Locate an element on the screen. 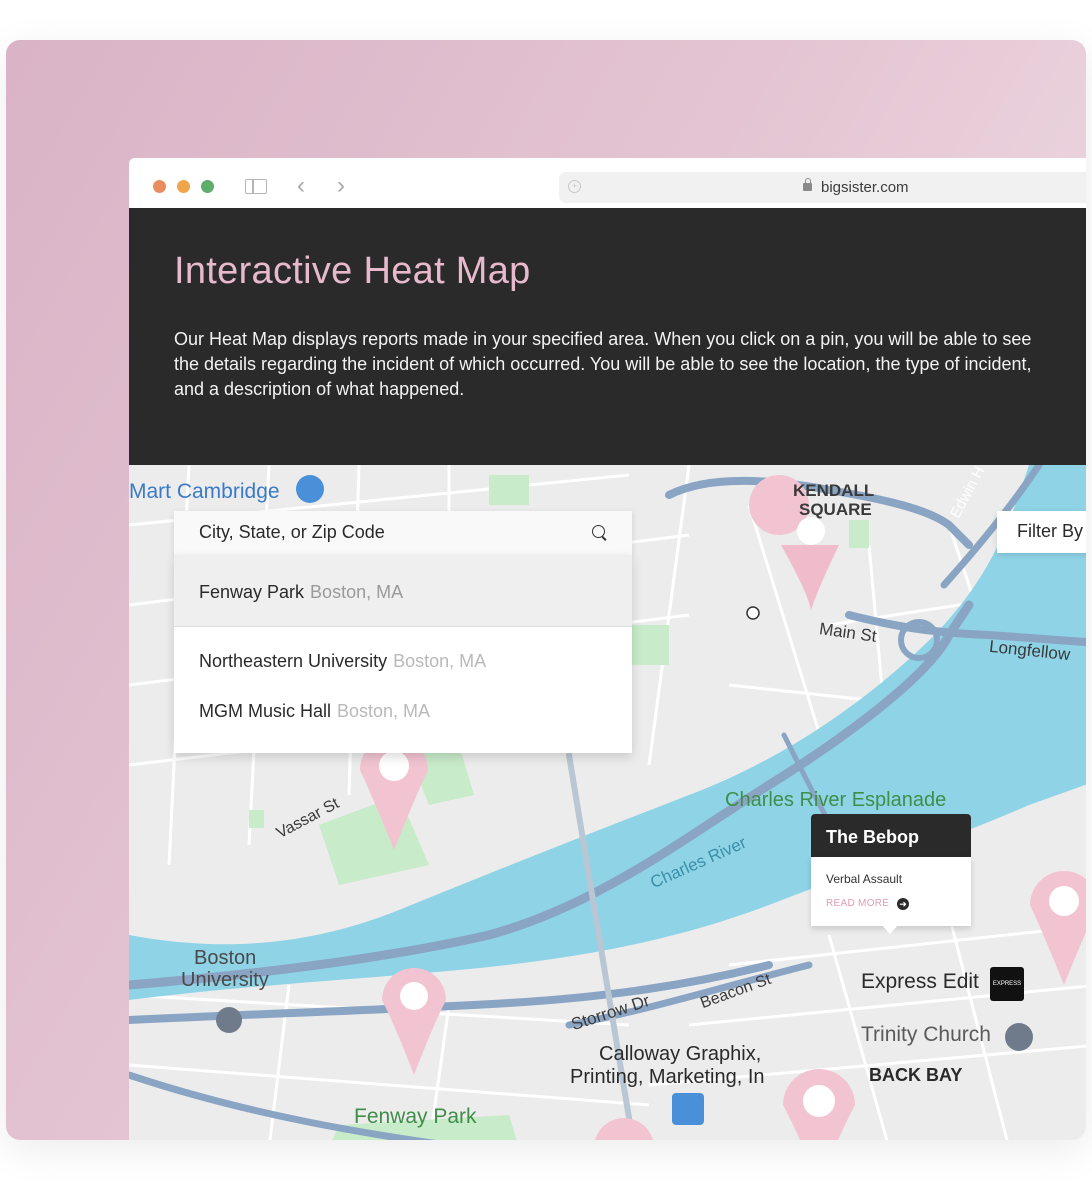 This screenshot has width=1092, height=1200. search-icon is located at coordinates (598, 531).